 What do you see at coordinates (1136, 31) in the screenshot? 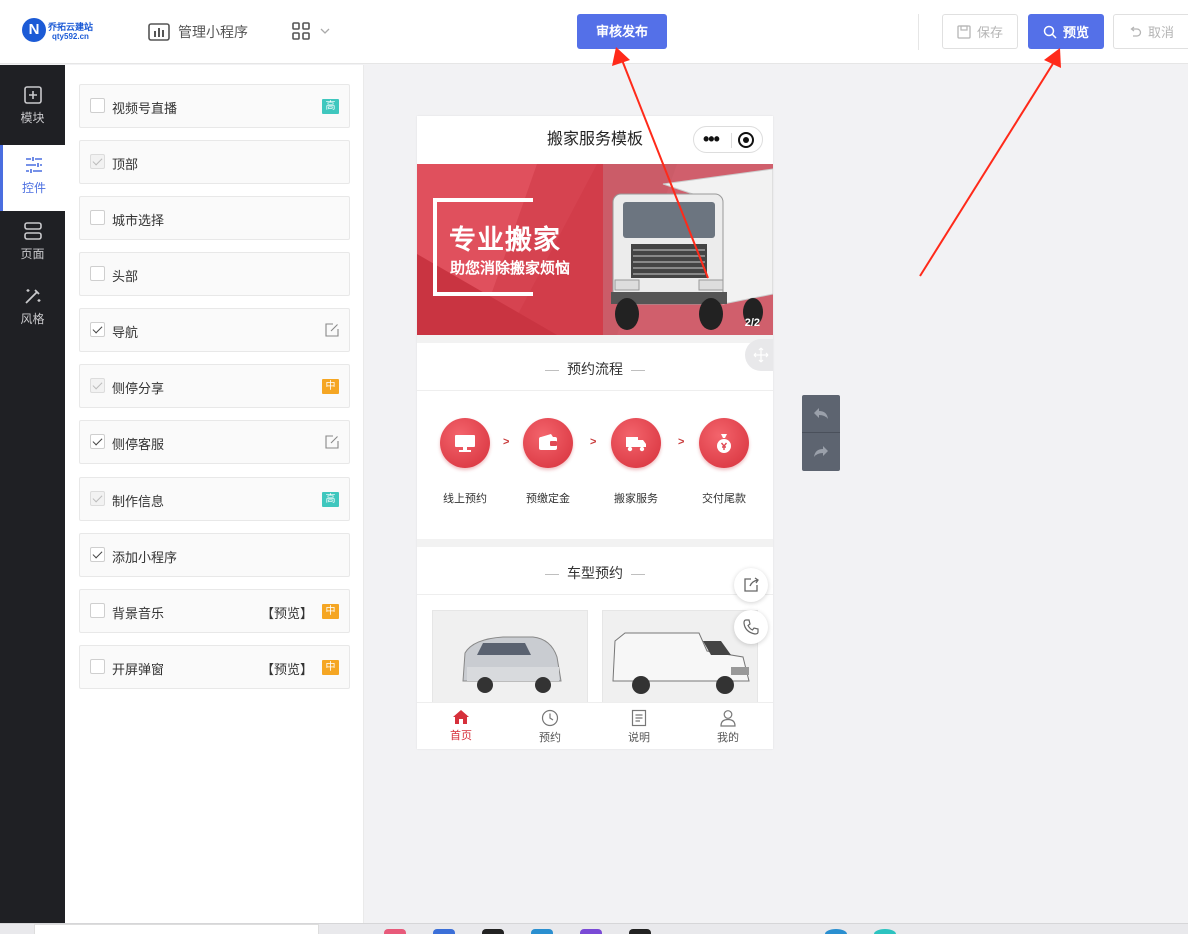
I see `undo-icon` at bounding box center [1136, 31].